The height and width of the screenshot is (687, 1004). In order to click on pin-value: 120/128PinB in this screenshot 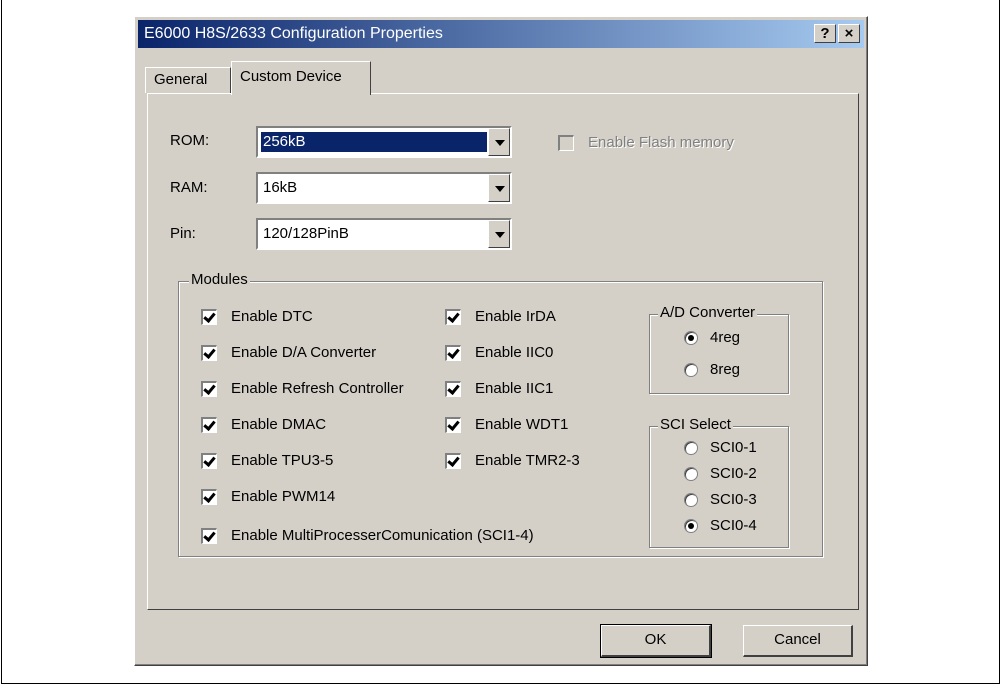, I will do `click(306, 233)`.